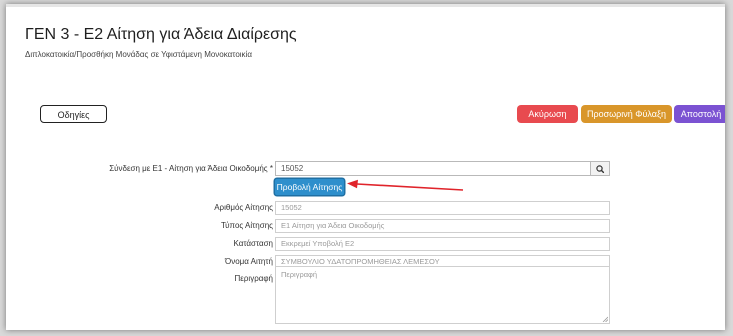 This screenshot has height=336, width=733. I want to click on link-application-input: 15052, so click(433, 168).